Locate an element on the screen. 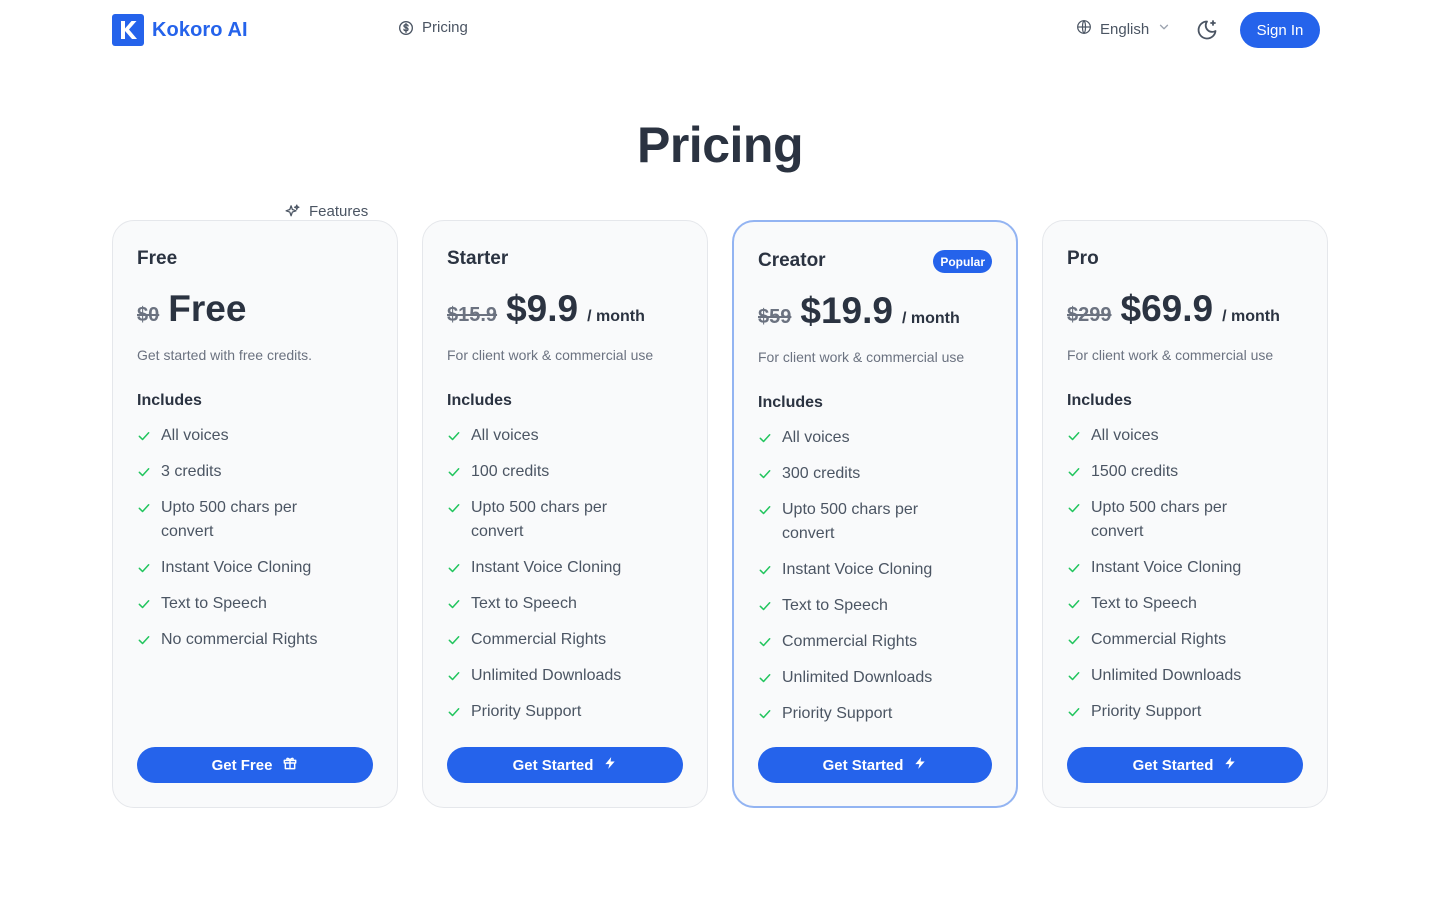 Image resolution: width=1440 pixels, height=900 pixels. feature-text: Text to Speech is located at coordinates (835, 605).